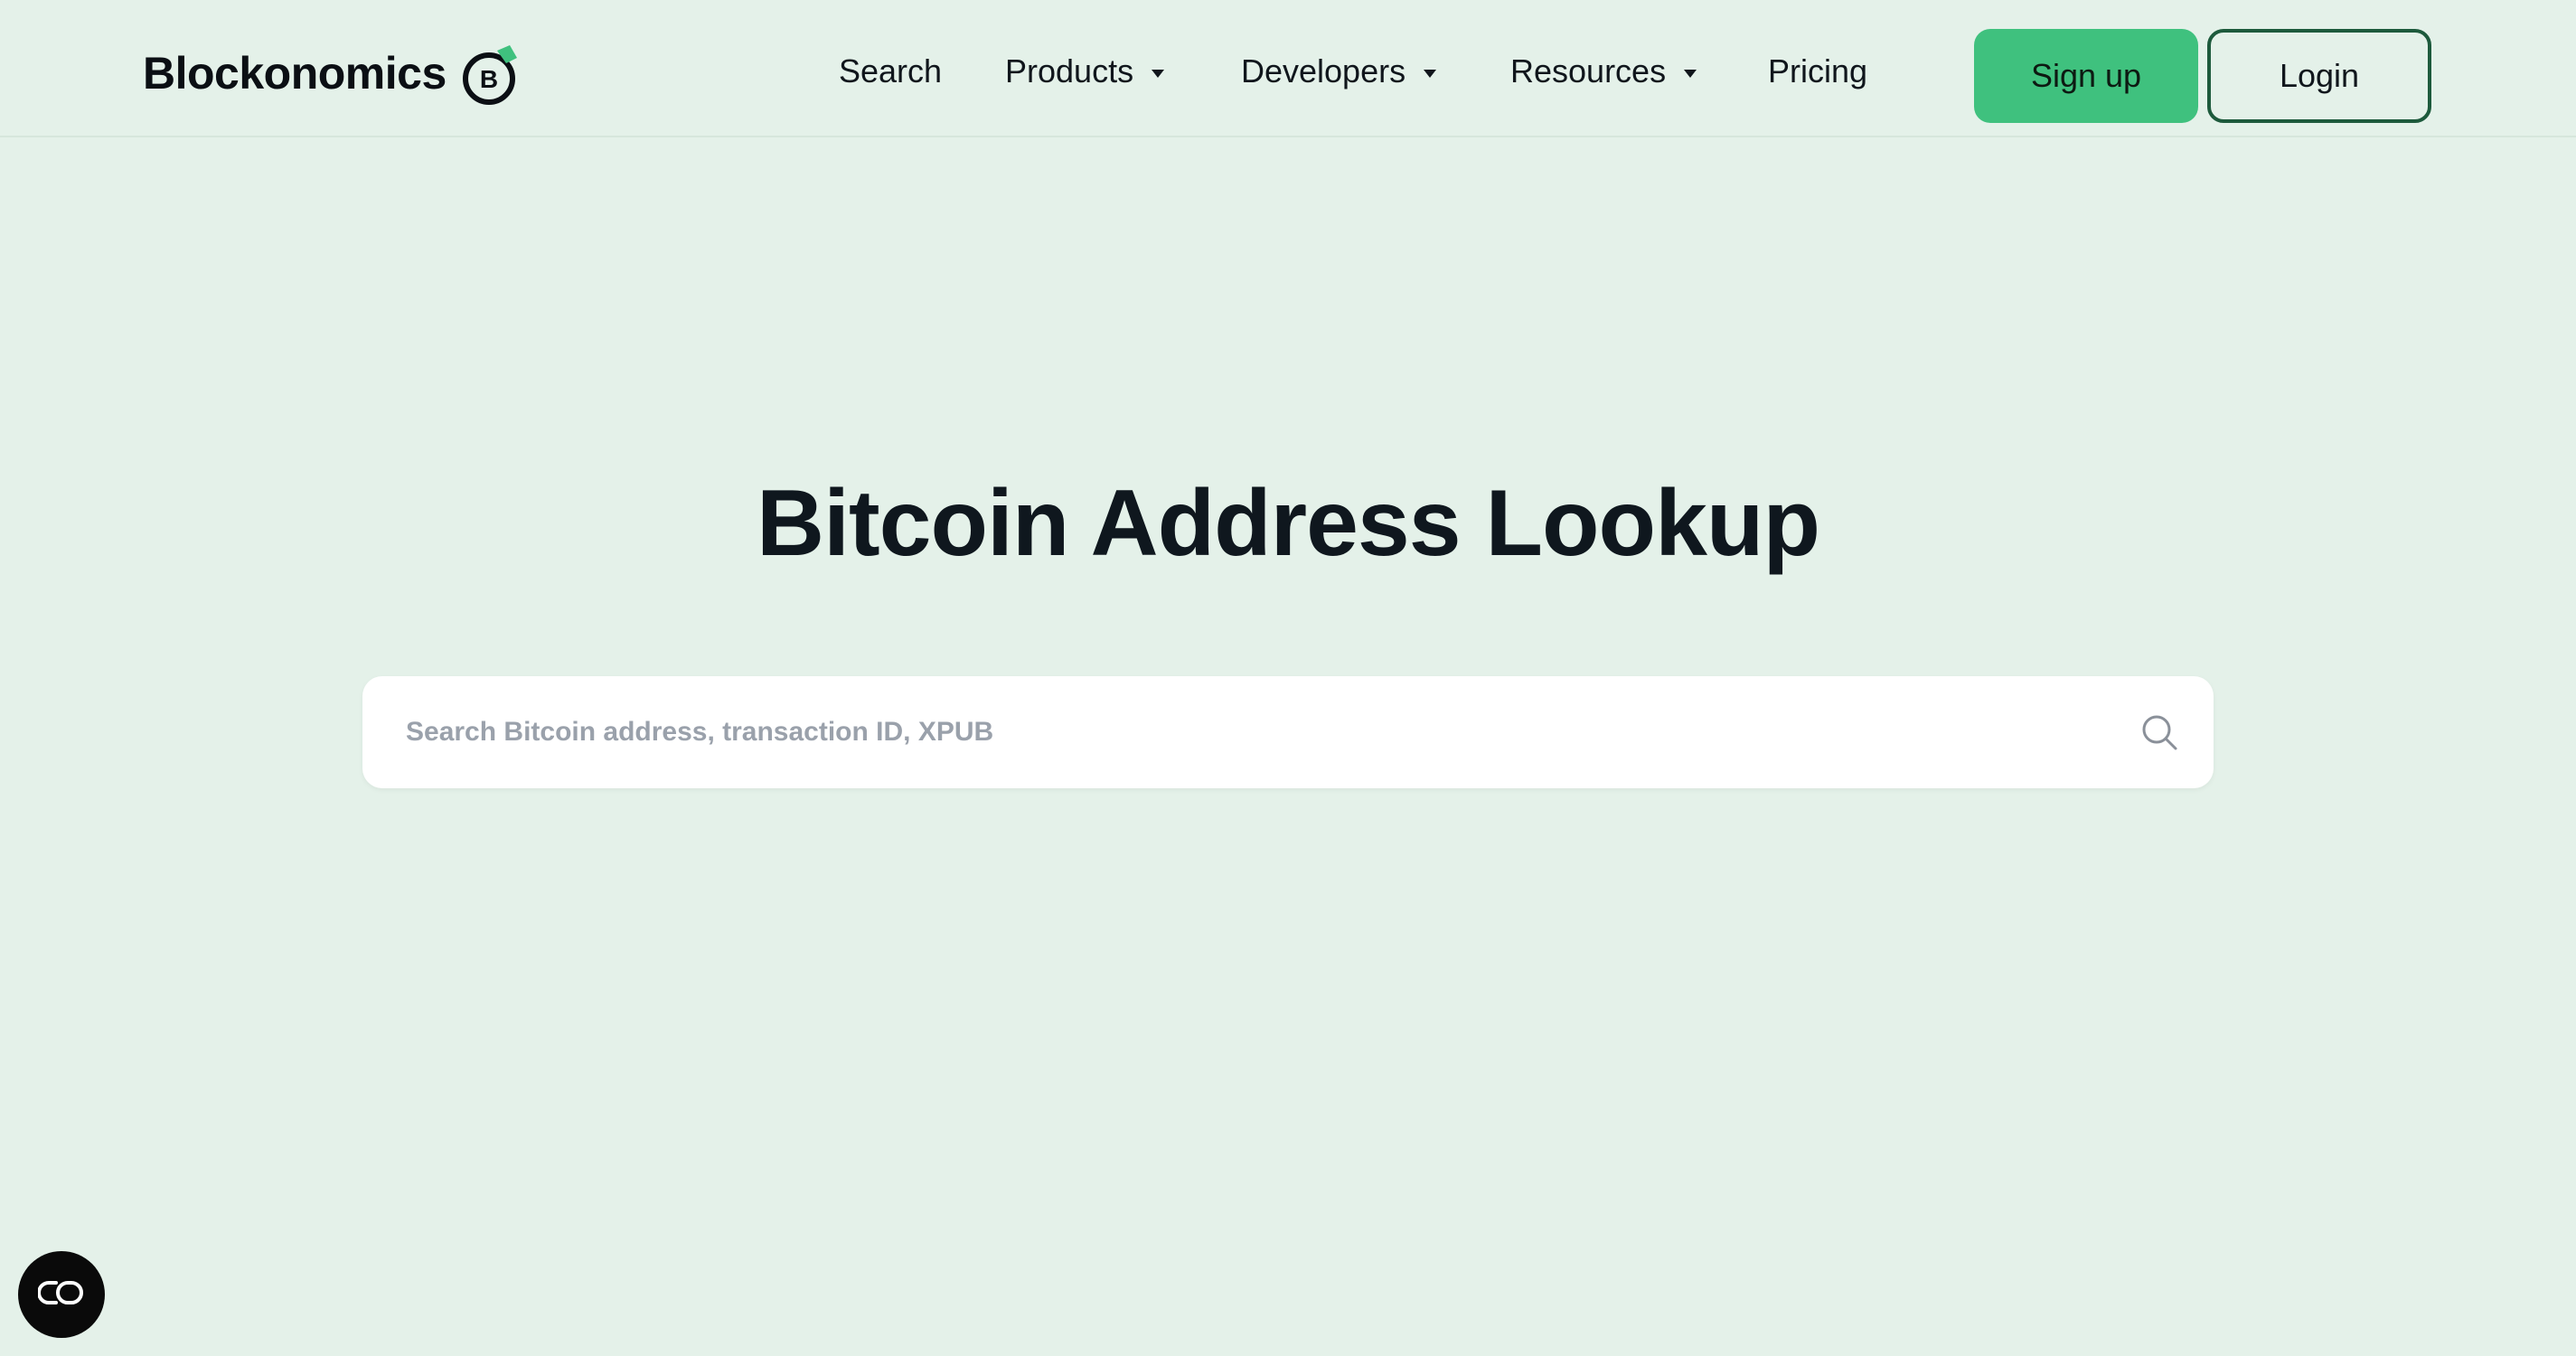  Describe the element at coordinates (2159, 732) in the screenshot. I see `search-icon` at that location.